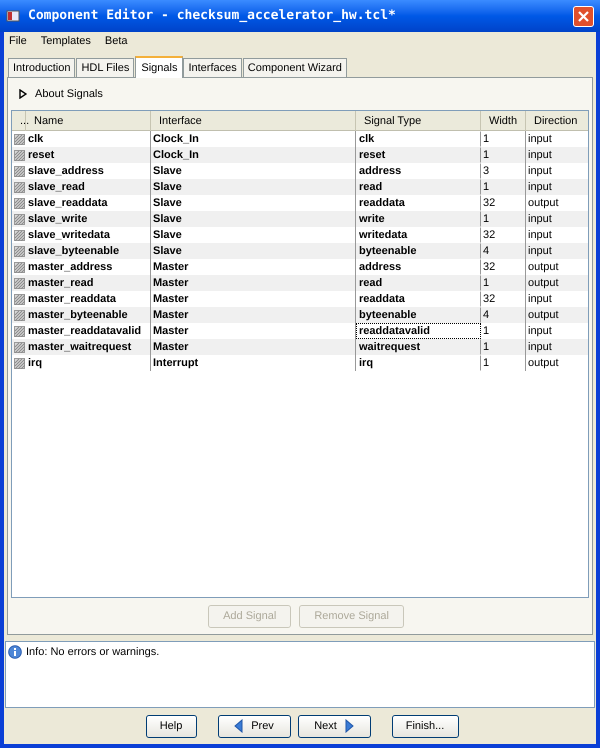 Image resolution: width=600 pixels, height=748 pixels. Describe the element at coordinates (212, 67) in the screenshot. I see `tab: Interfaces` at that location.